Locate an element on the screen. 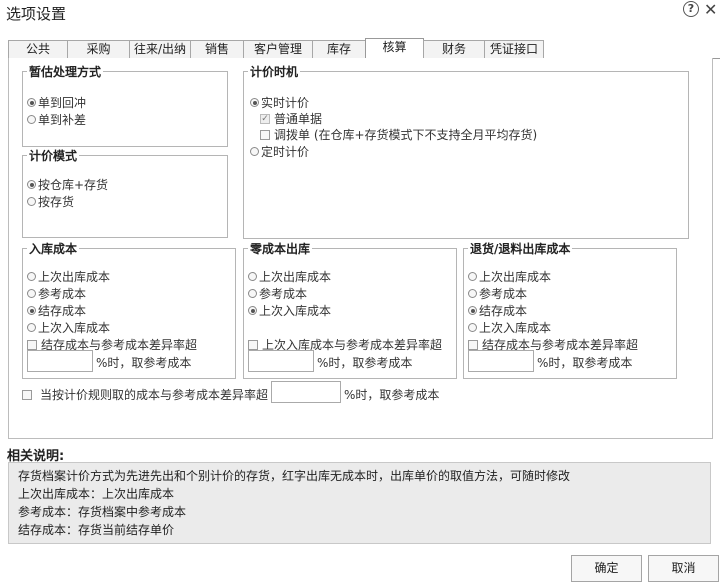 The width and height of the screenshot is (721, 586). description-line: 上次出库成本：上次出库成本 is located at coordinates (96, 494).